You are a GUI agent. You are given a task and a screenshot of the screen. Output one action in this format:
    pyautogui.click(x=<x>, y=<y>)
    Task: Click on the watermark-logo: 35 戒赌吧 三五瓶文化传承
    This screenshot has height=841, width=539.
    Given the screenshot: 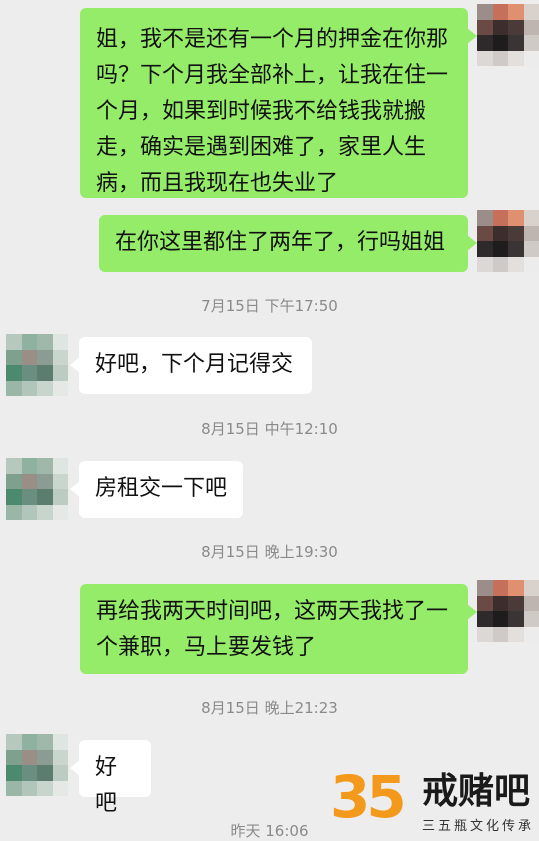 What is the action you would take?
    pyautogui.click(x=434, y=802)
    